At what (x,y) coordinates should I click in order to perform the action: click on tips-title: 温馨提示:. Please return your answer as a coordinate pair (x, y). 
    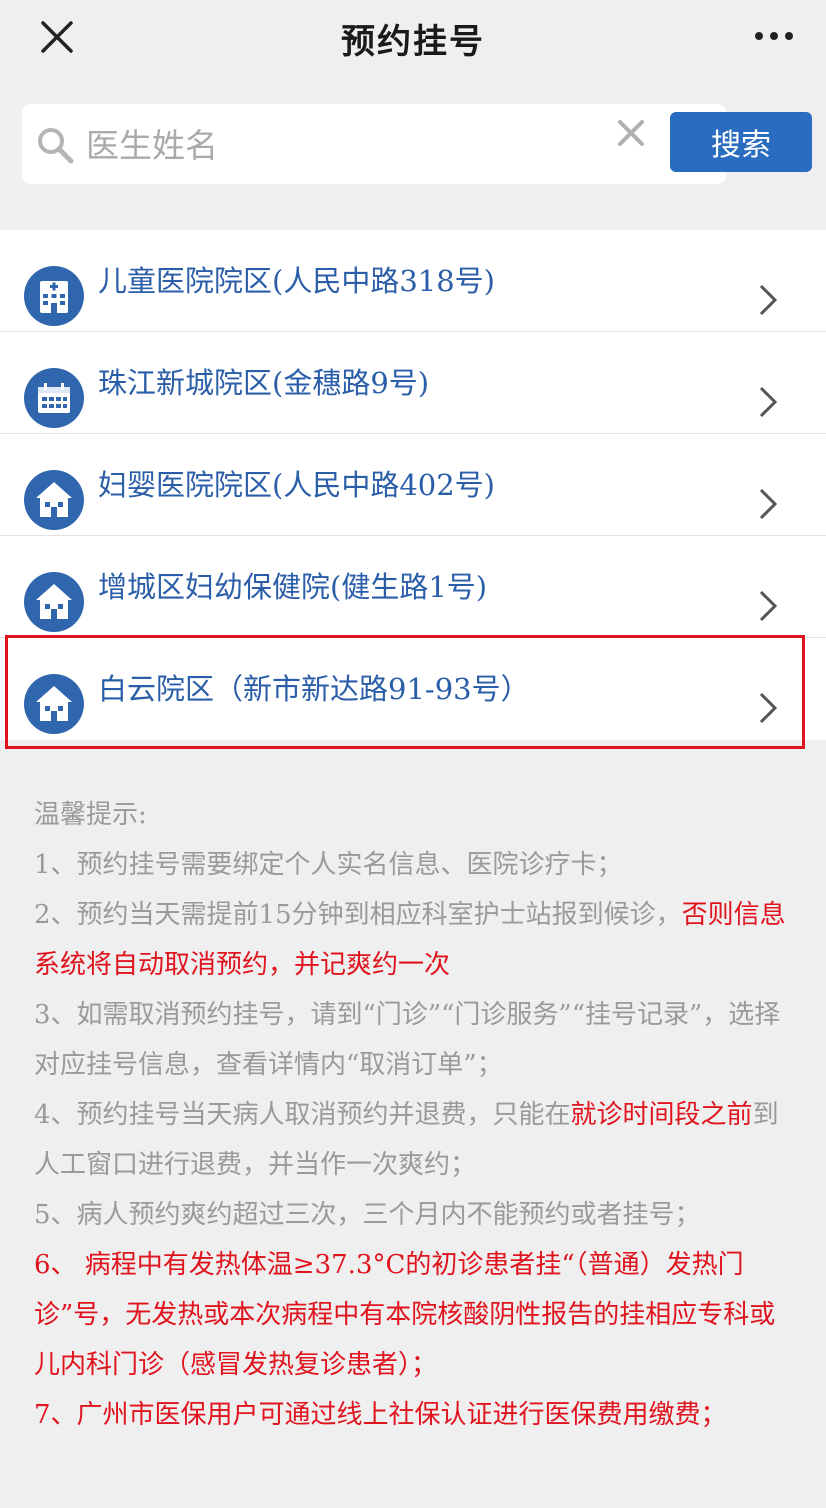
    Looking at the image, I should click on (90, 815).